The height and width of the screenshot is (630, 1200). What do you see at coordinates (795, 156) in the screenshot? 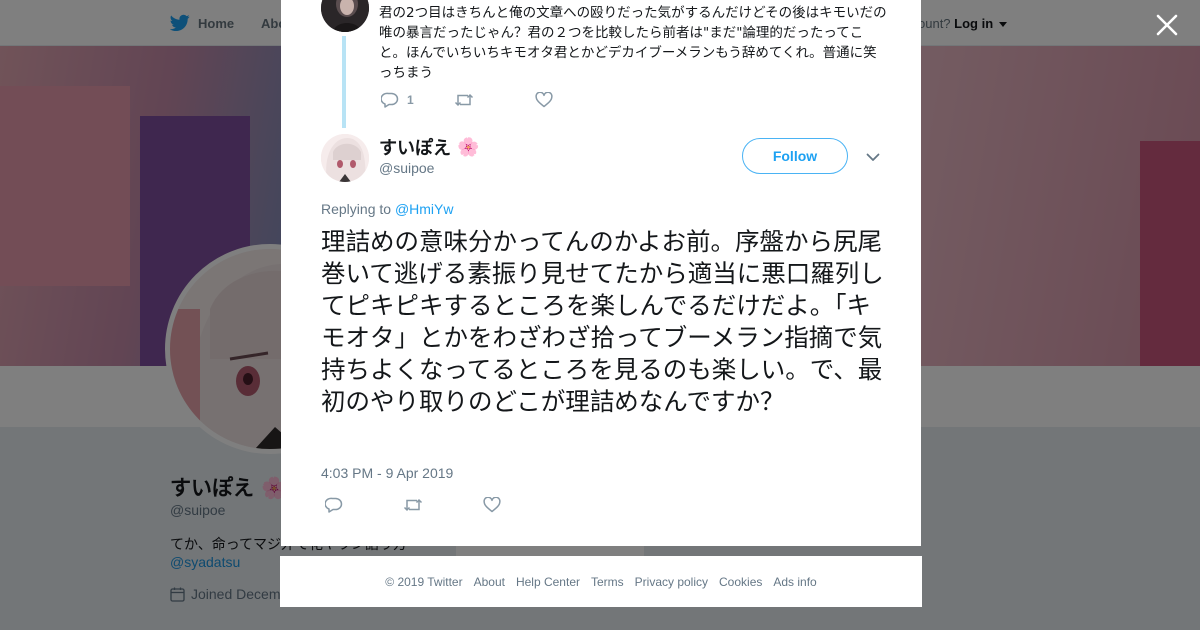
I see `follow-button: Follow` at bounding box center [795, 156].